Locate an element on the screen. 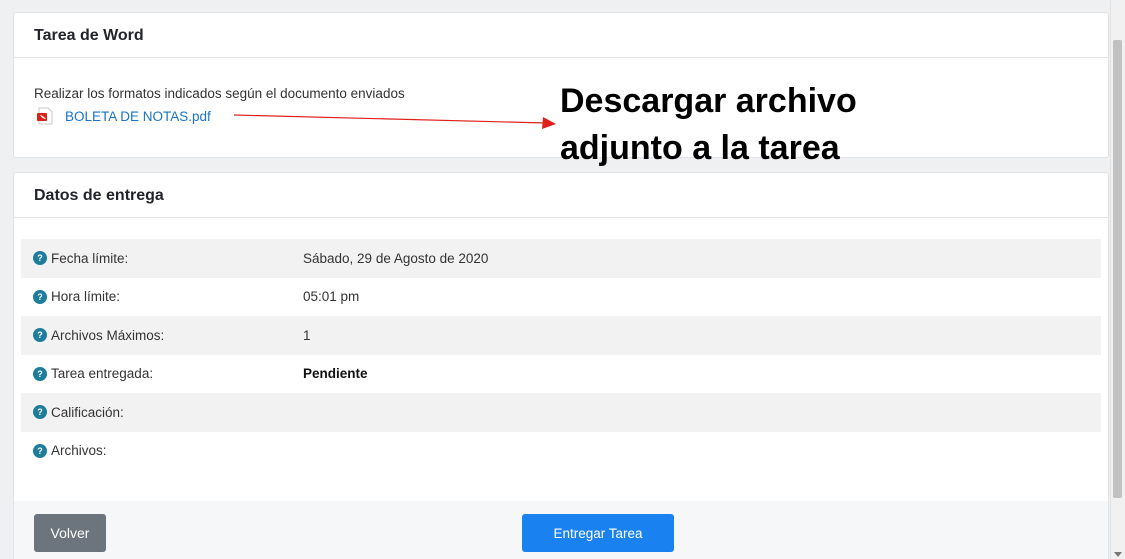 The image size is (1125, 559). detail-value: Sábado, 29 de Agosto de 2020 is located at coordinates (396, 258).